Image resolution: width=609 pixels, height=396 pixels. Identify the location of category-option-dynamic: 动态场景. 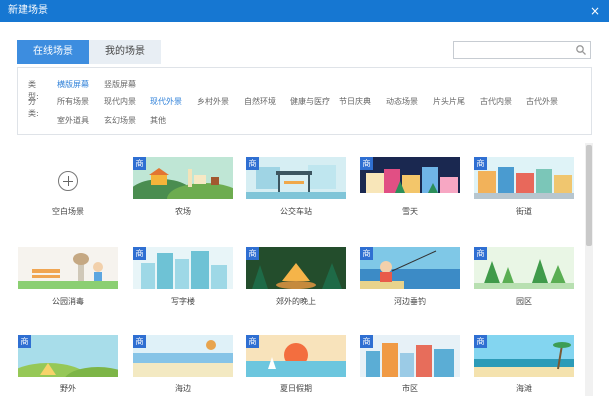
(402, 102).